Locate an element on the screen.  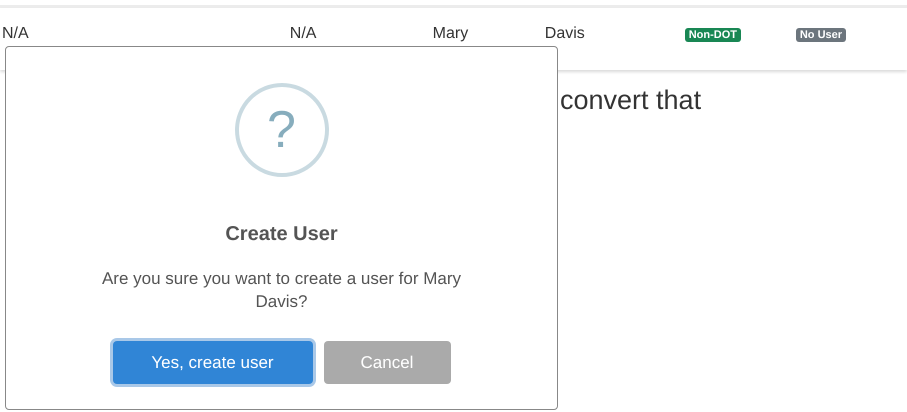
dialog-title: Create User is located at coordinates (281, 234).